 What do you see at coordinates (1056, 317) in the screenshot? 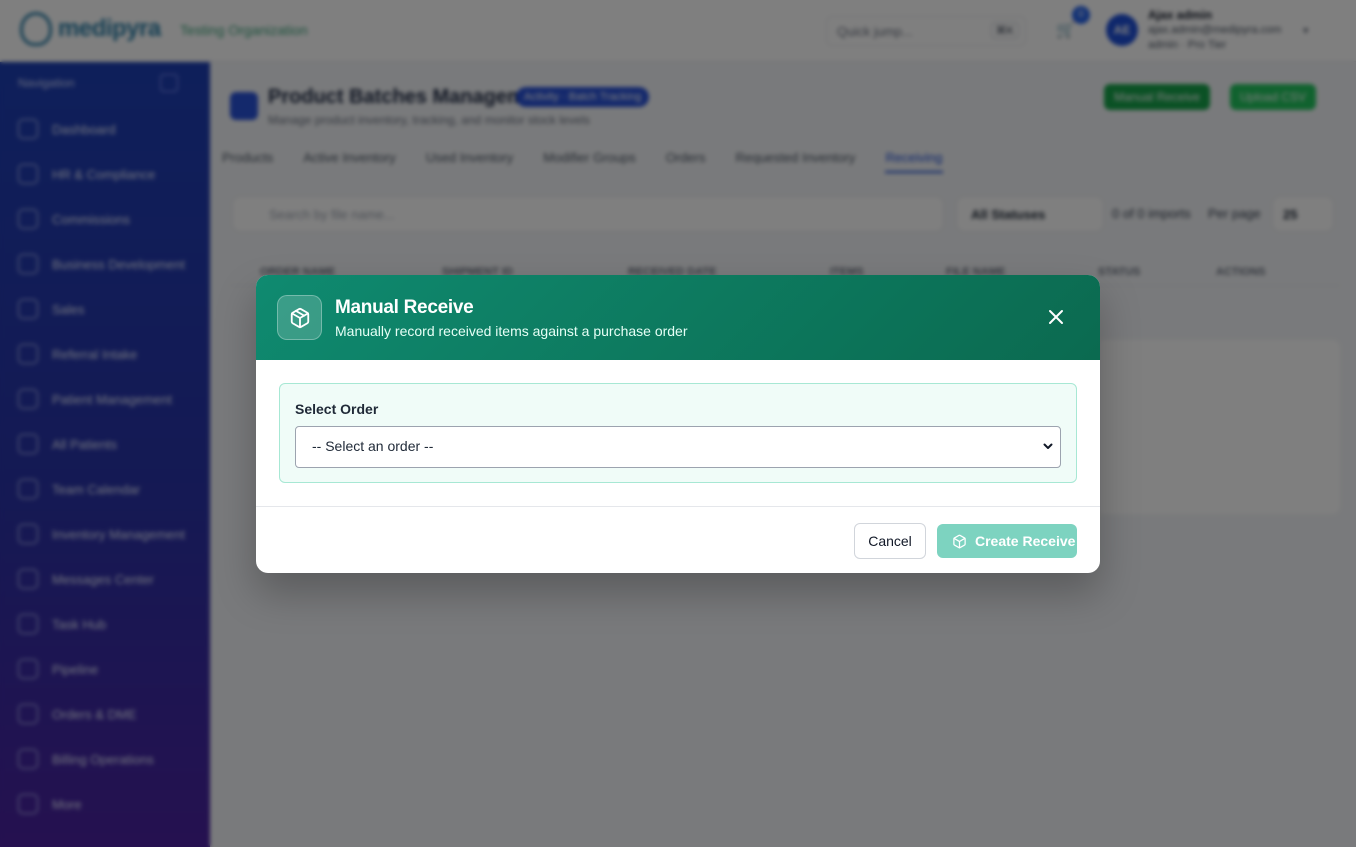
I see `close-icon` at bounding box center [1056, 317].